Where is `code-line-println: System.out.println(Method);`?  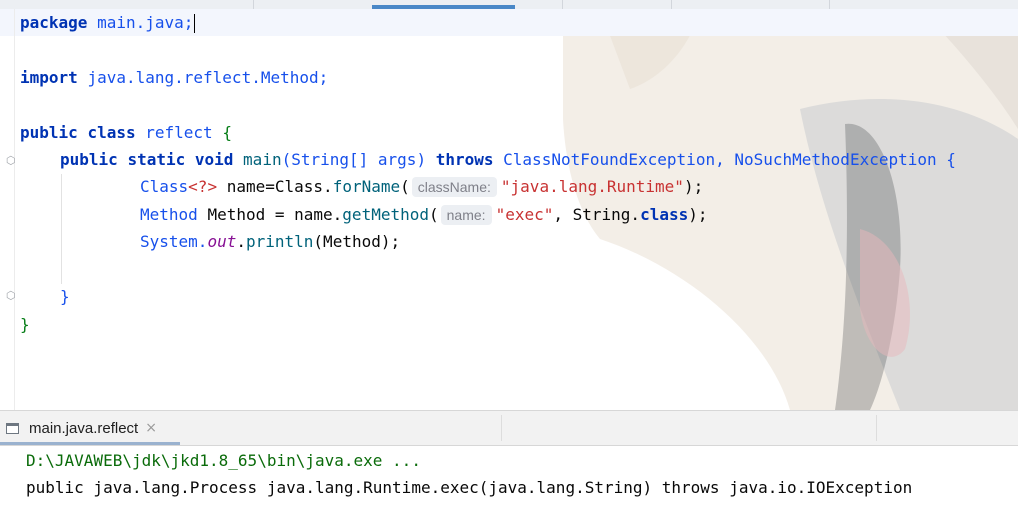 code-line-println: System.out.println(Method); is located at coordinates (270, 241).